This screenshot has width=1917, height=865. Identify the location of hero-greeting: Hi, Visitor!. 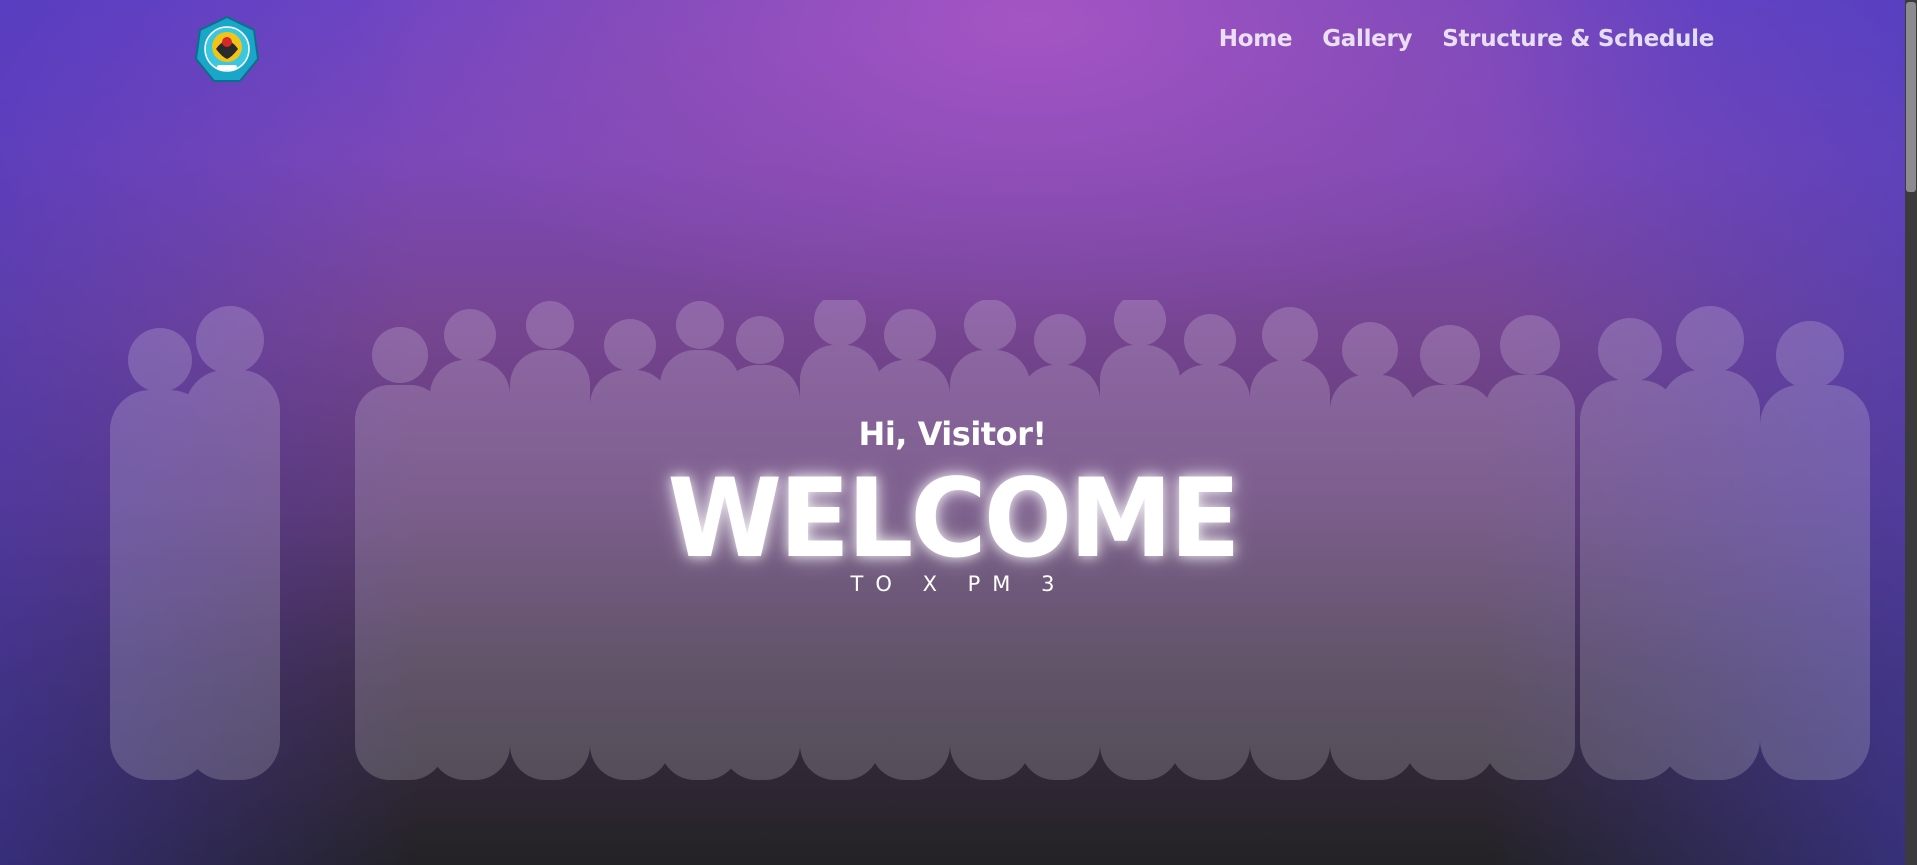
(952, 434).